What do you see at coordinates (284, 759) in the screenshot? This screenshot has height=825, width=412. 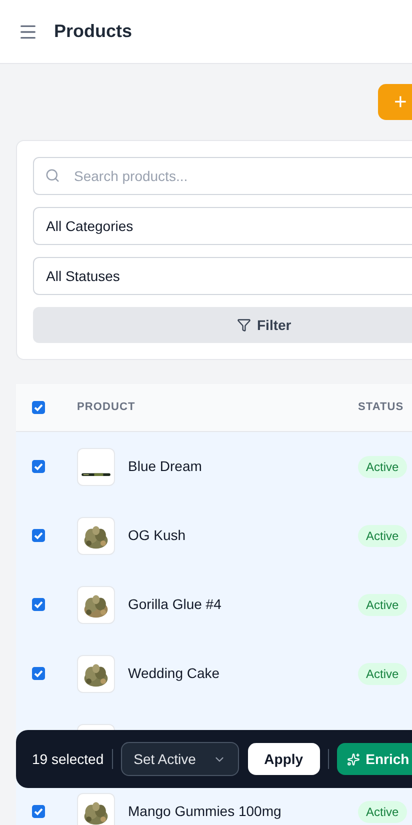 I see `apply-button: Apply` at bounding box center [284, 759].